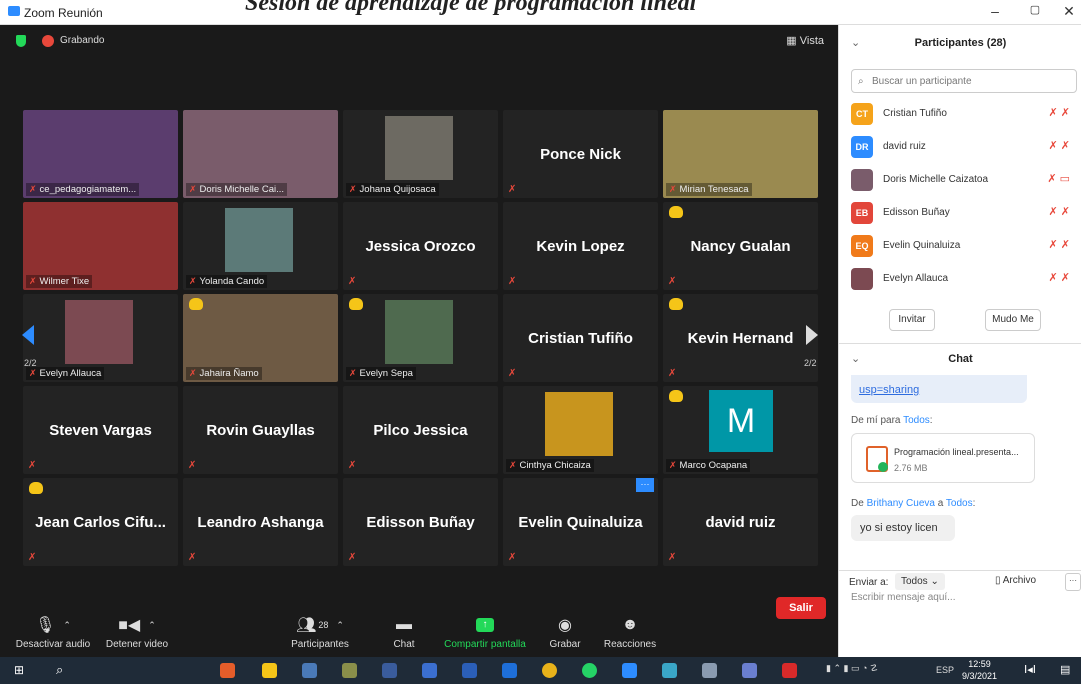  I want to click on input-language: ESP, so click(945, 670).